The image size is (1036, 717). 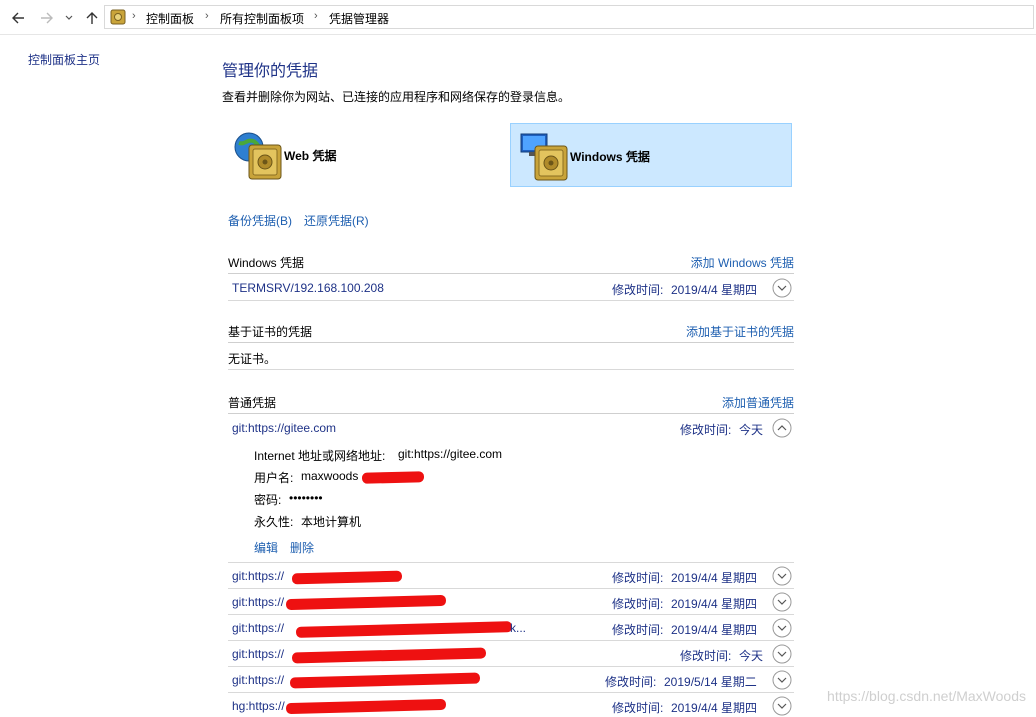 I want to click on windows-credentials-header: Windows 凭据 添加 Windows 凭据, so click(x=511, y=261).